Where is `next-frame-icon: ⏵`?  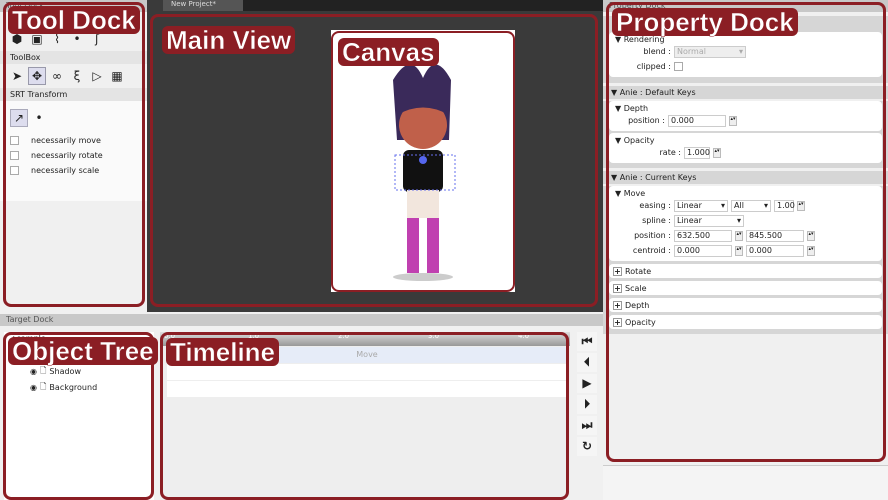 next-frame-icon: ⏵ is located at coordinates (587, 404).